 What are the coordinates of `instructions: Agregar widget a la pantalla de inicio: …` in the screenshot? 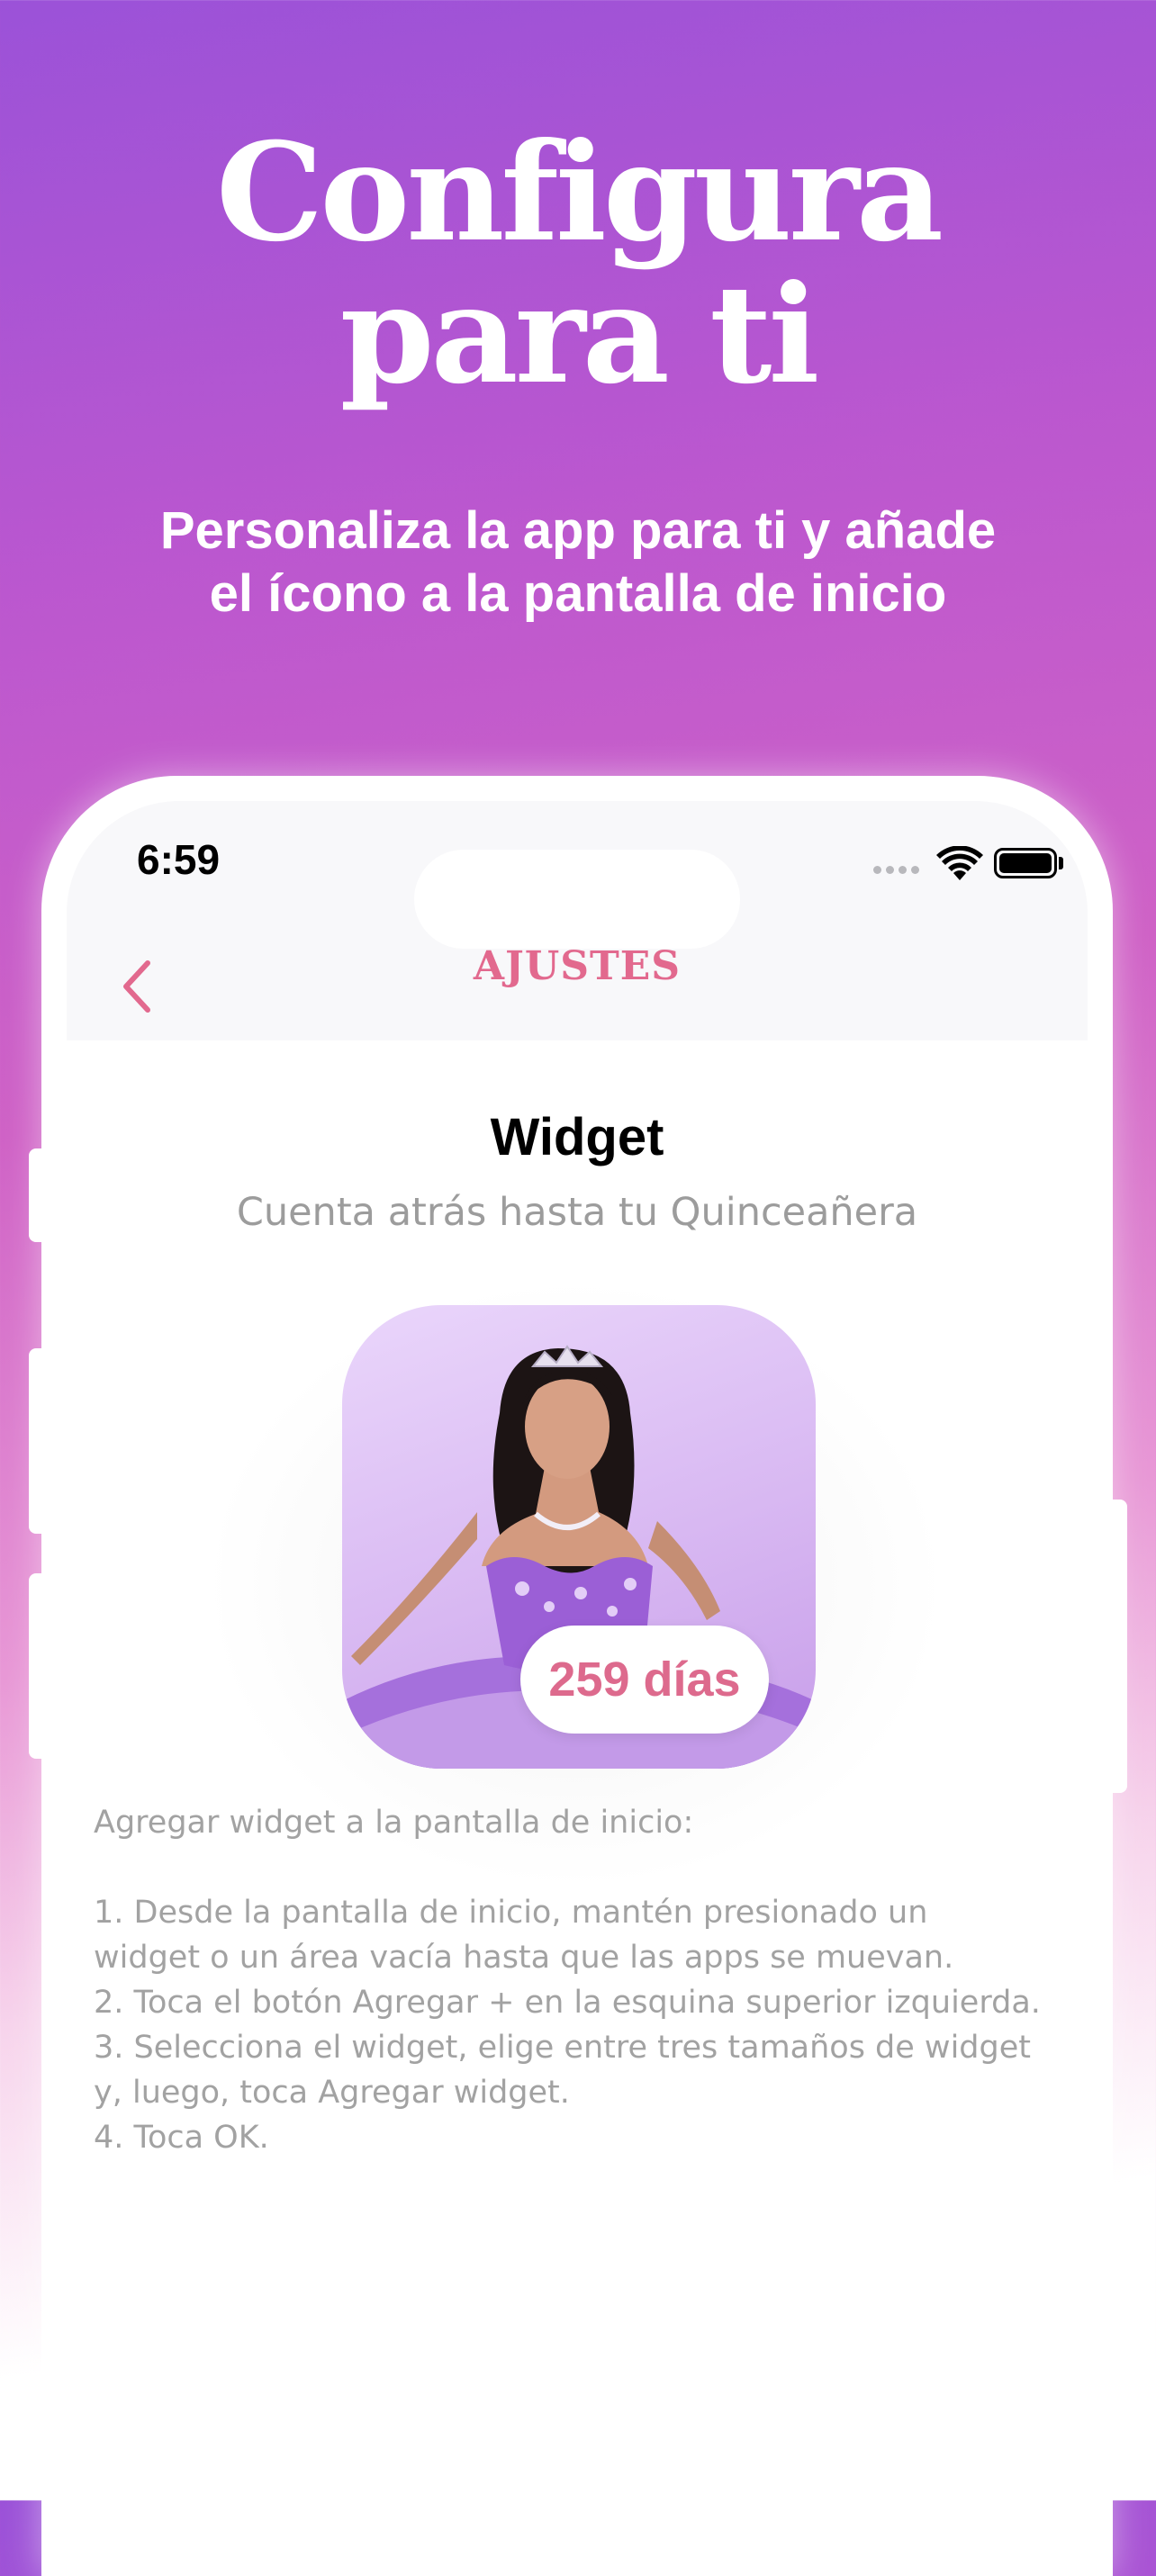 It's located at (568, 1980).